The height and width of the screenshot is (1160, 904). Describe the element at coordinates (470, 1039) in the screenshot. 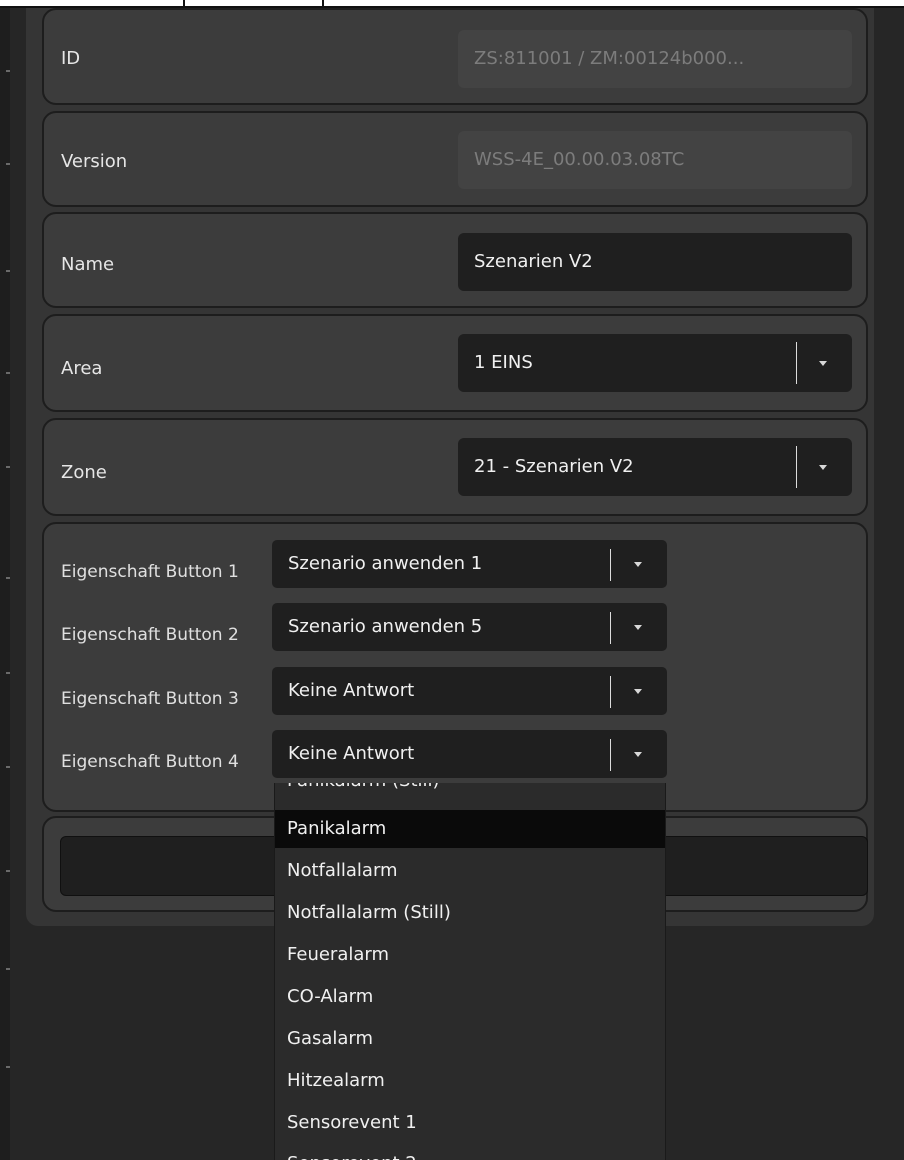

I see `dropdown-option: Gasalarm` at that location.